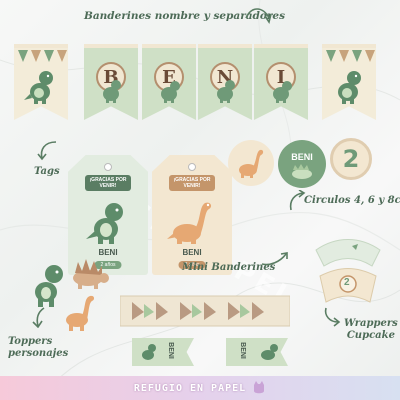  What do you see at coordinates (302, 171) in the screenshot?
I see `stegosaurus-icon` at bounding box center [302, 171].